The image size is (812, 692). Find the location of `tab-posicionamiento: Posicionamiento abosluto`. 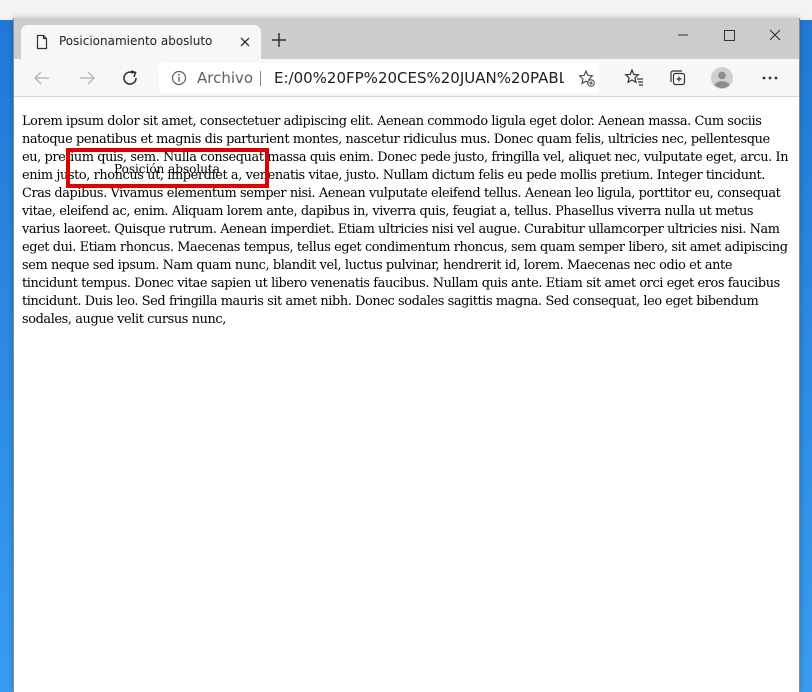

tab-posicionamiento: Posicionamiento abosluto is located at coordinates (141, 42).